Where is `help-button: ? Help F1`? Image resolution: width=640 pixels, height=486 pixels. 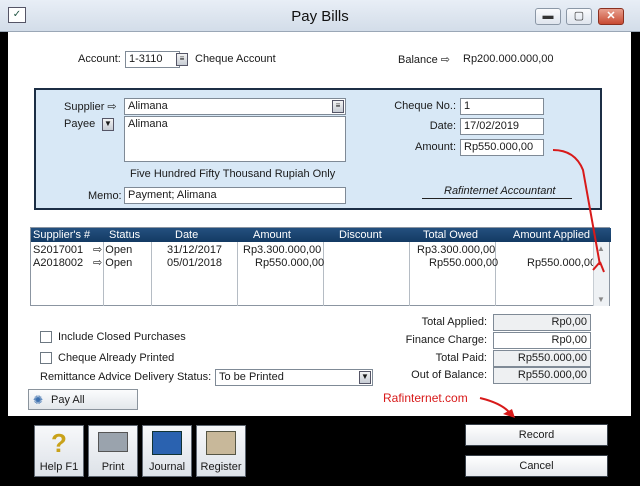
help-button: ? Help F1 is located at coordinates (59, 451).